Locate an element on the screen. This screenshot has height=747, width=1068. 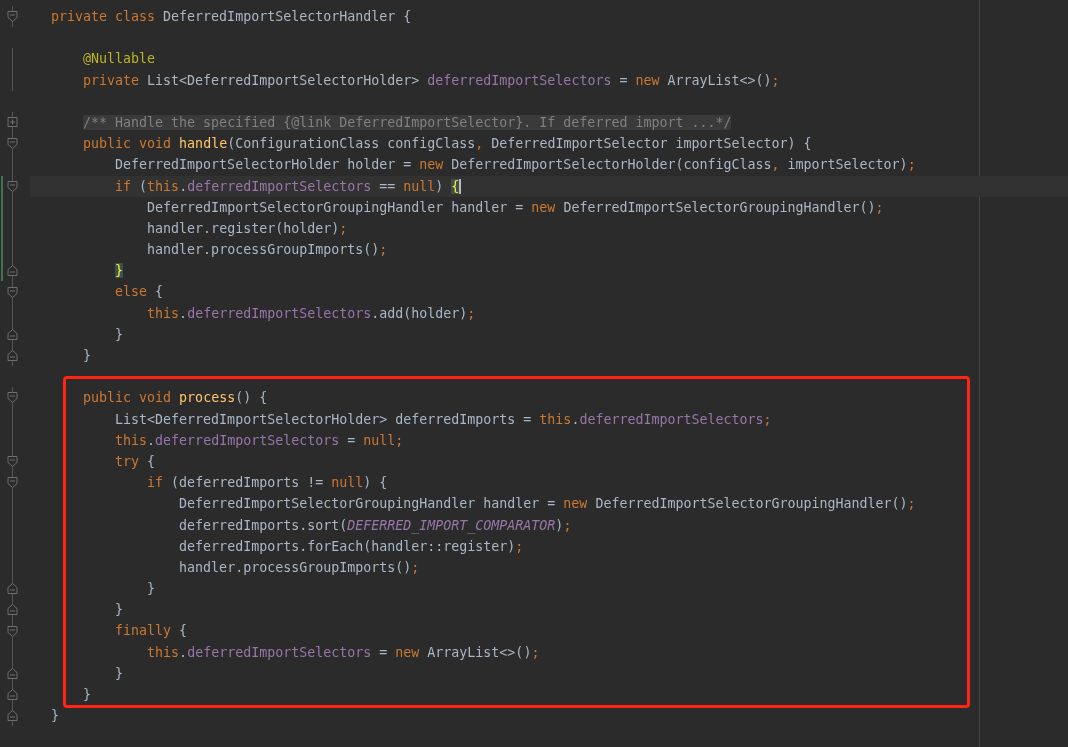
code-line: if (deferredImports != null) { is located at coordinates (267, 483).